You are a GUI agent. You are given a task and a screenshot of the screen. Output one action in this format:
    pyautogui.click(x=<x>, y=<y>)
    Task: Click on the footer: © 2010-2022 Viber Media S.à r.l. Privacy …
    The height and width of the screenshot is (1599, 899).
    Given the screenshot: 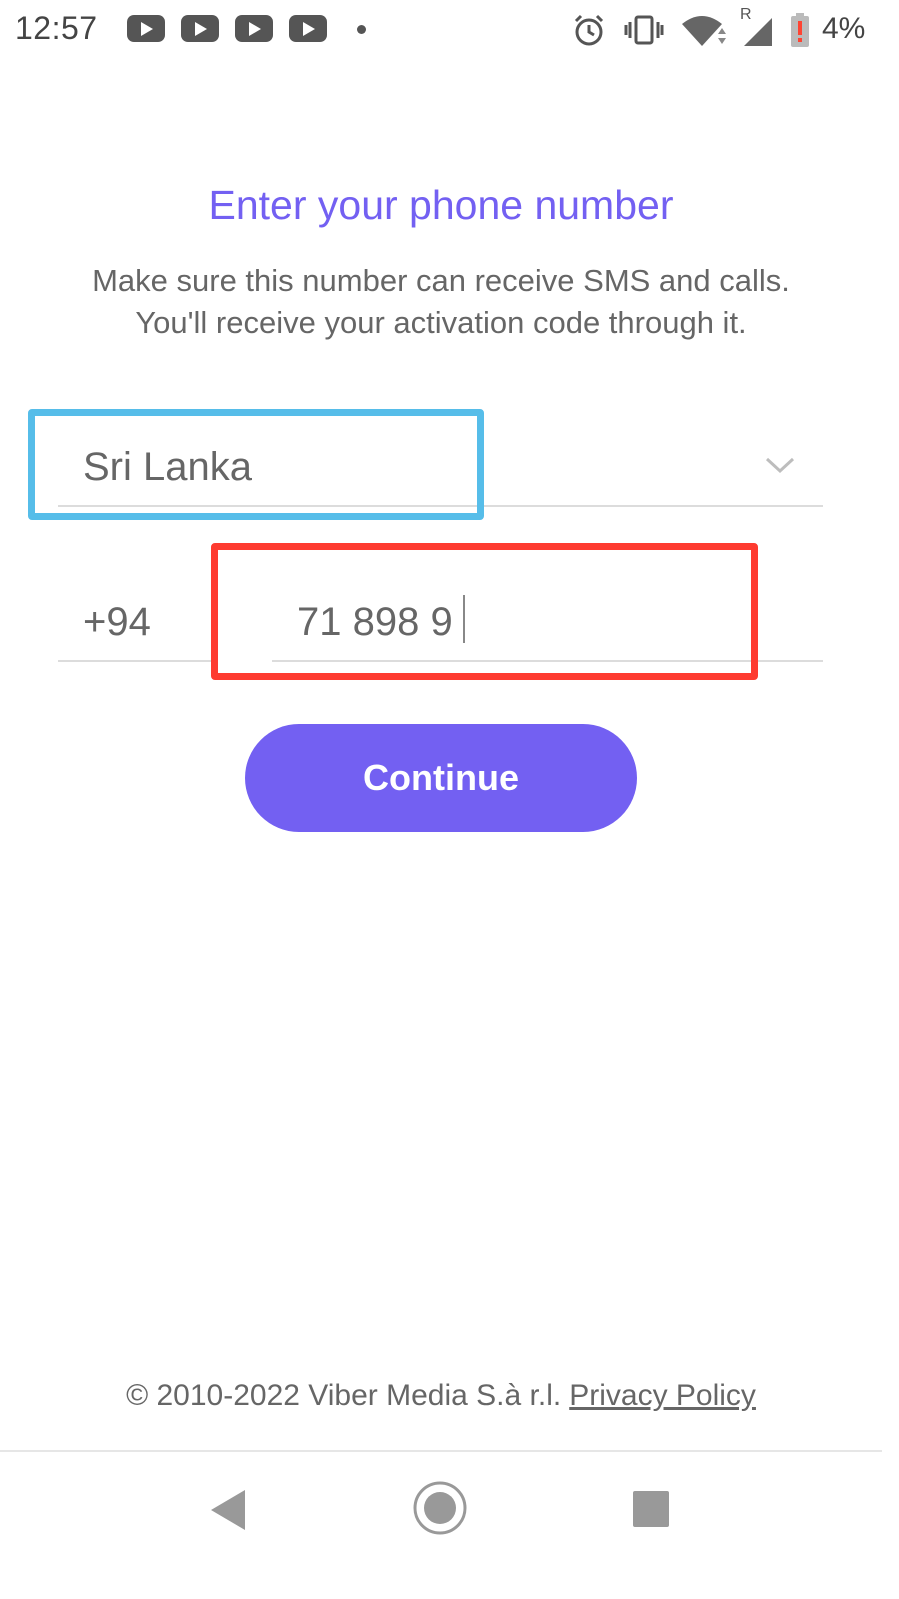 What is the action you would take?
    pyautogui.click(x=441, y=1396)
    